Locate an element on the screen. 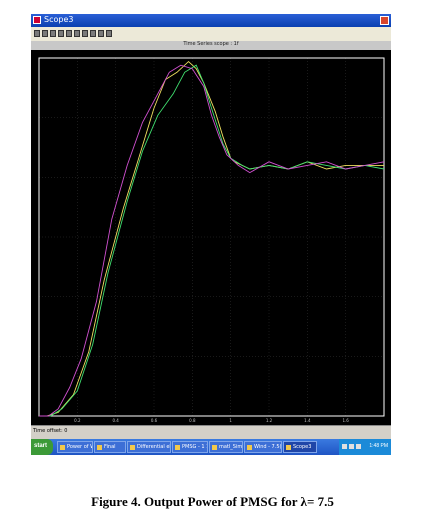  taskbar-item-label: Scope3 is located at coordinates (302, 447).